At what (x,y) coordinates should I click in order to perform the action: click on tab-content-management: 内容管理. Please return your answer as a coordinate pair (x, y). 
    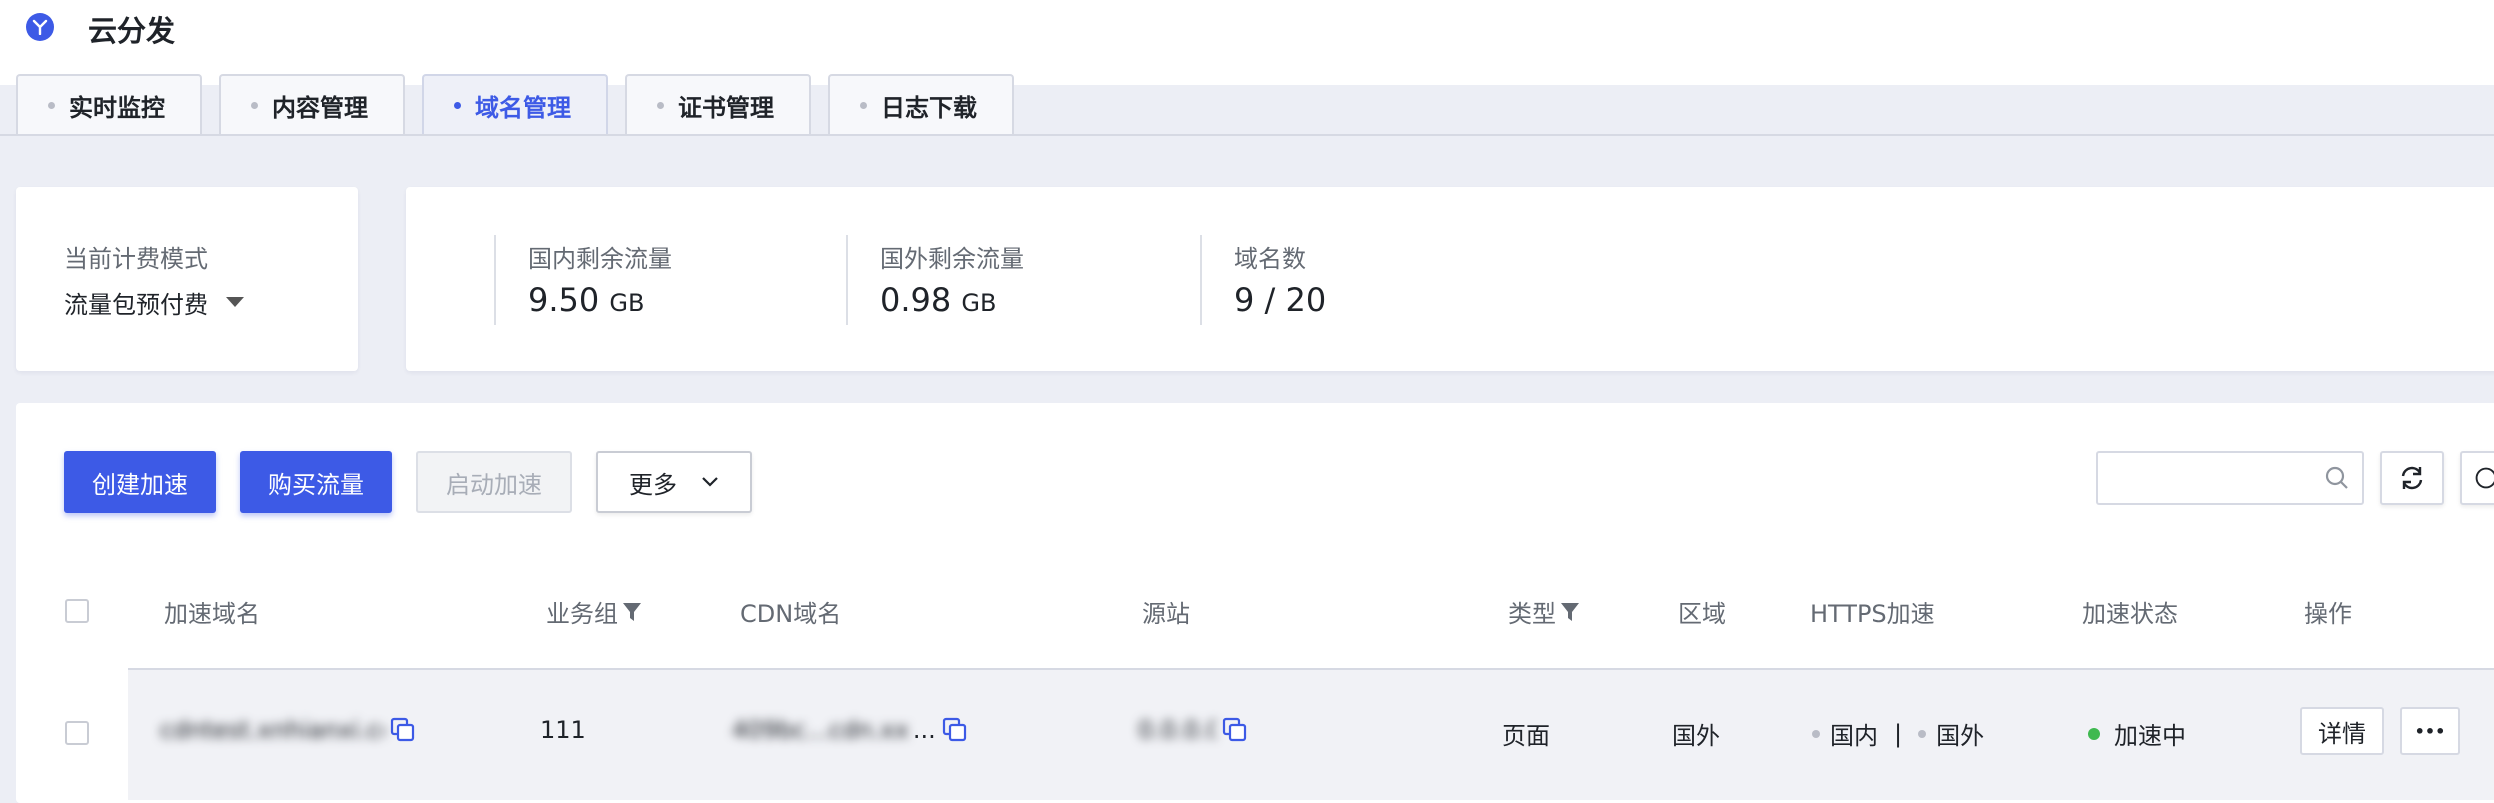
    Looking at the image, I should click on (312, 104).